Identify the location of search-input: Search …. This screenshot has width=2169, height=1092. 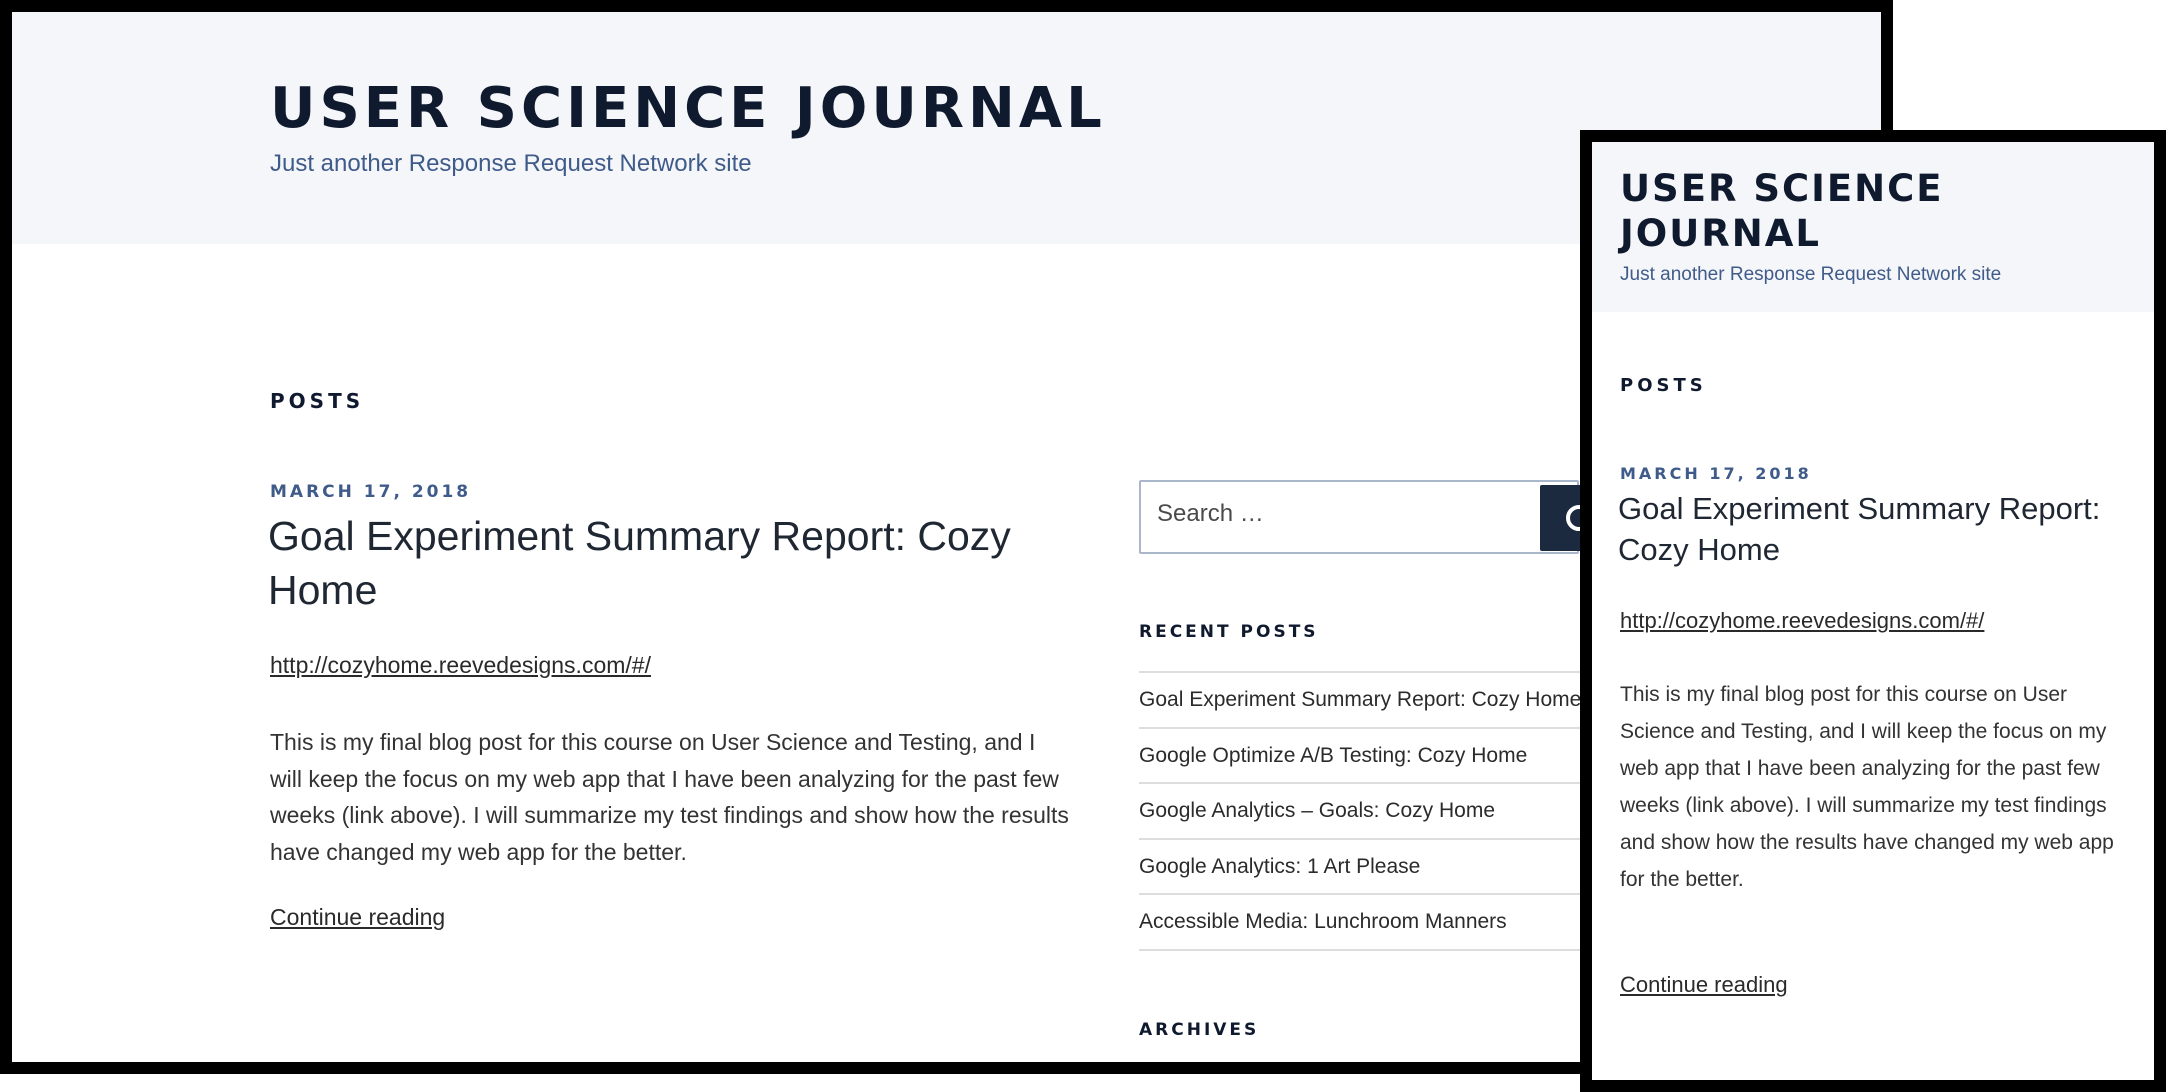
(1359, 517).